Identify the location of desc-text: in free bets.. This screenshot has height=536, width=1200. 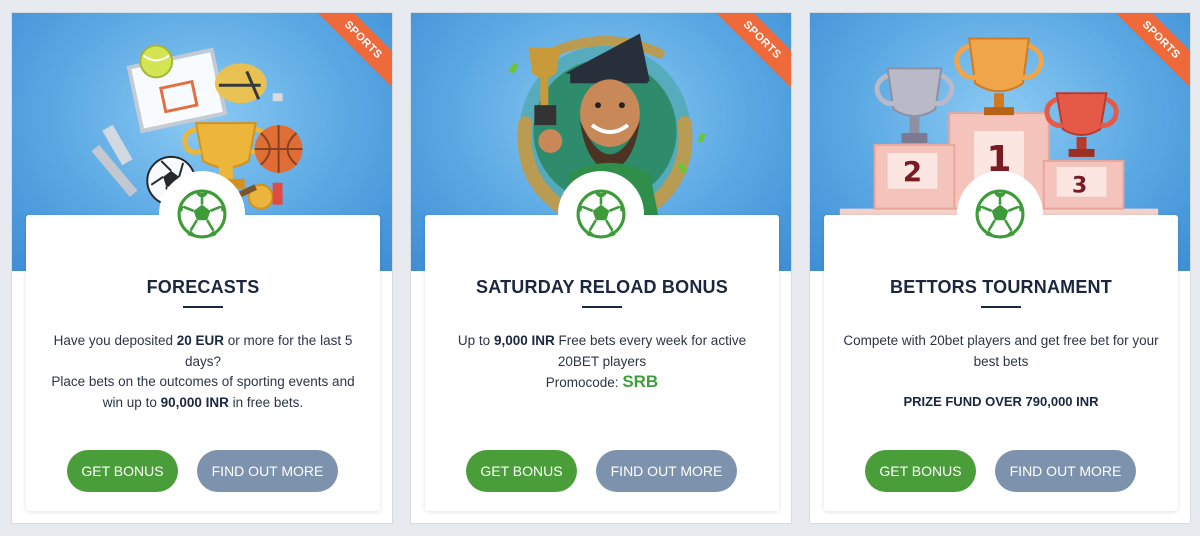
(266, 402).